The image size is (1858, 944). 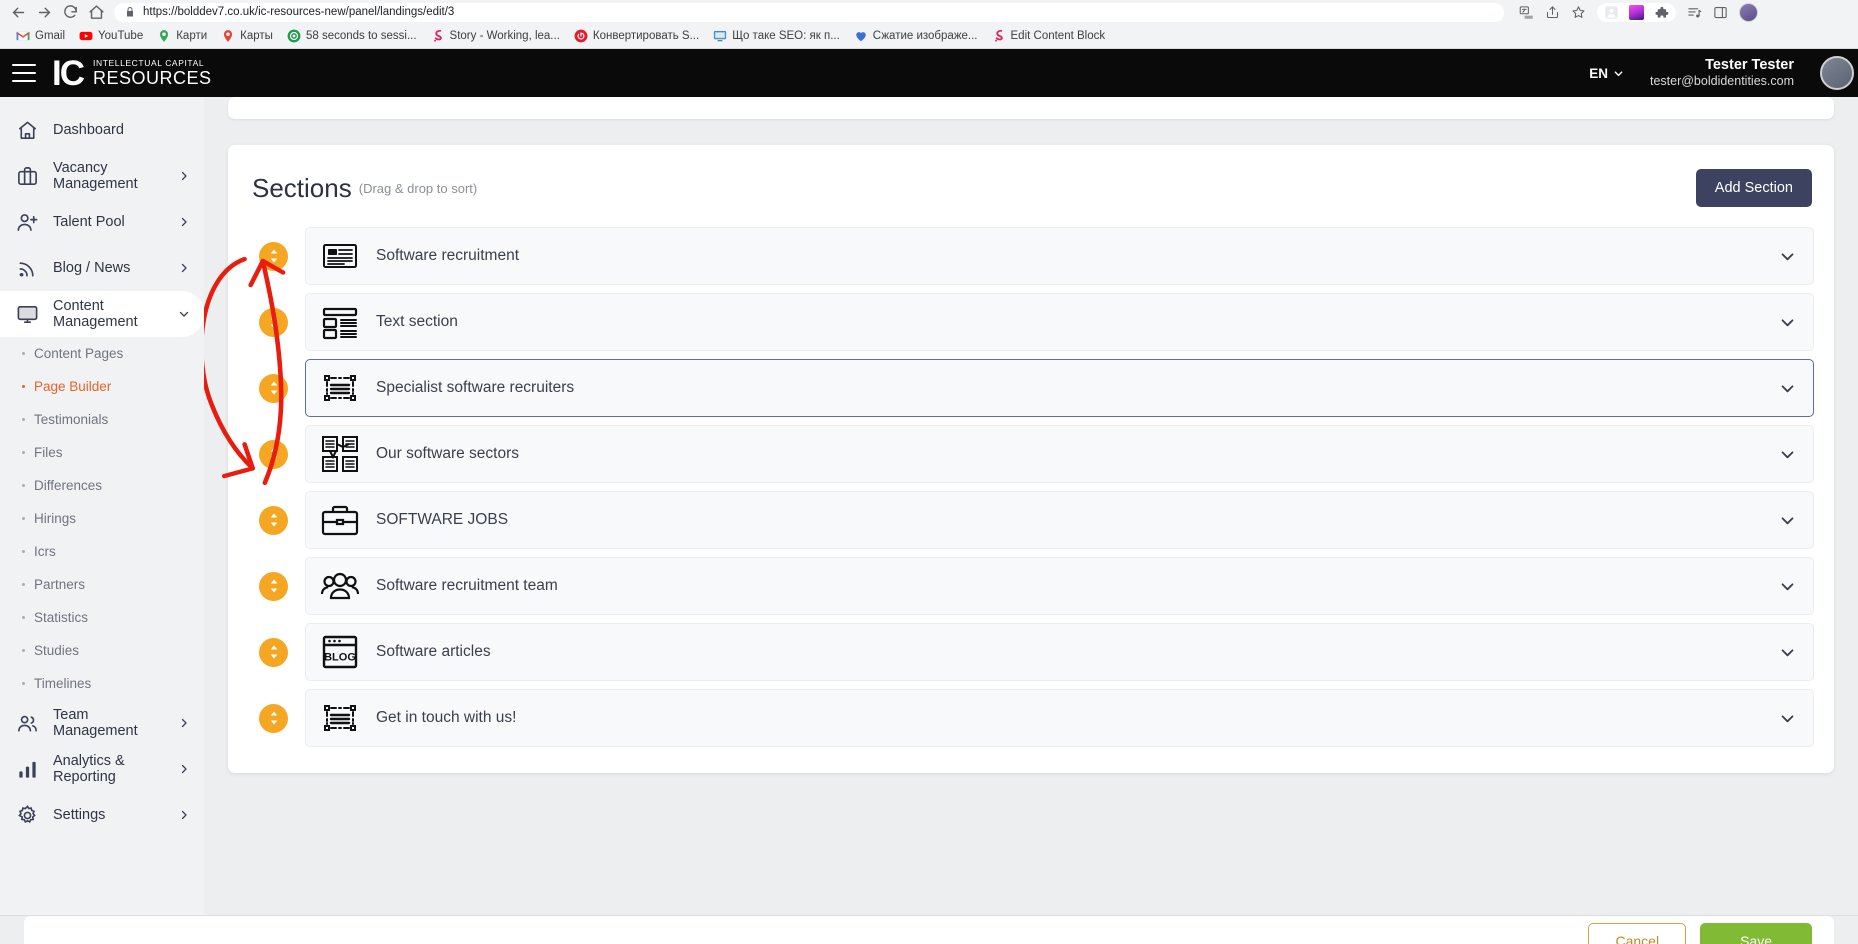 I want to click on sidebar-subitem-content-pages: Content Pages, so click(x=102, y=353).